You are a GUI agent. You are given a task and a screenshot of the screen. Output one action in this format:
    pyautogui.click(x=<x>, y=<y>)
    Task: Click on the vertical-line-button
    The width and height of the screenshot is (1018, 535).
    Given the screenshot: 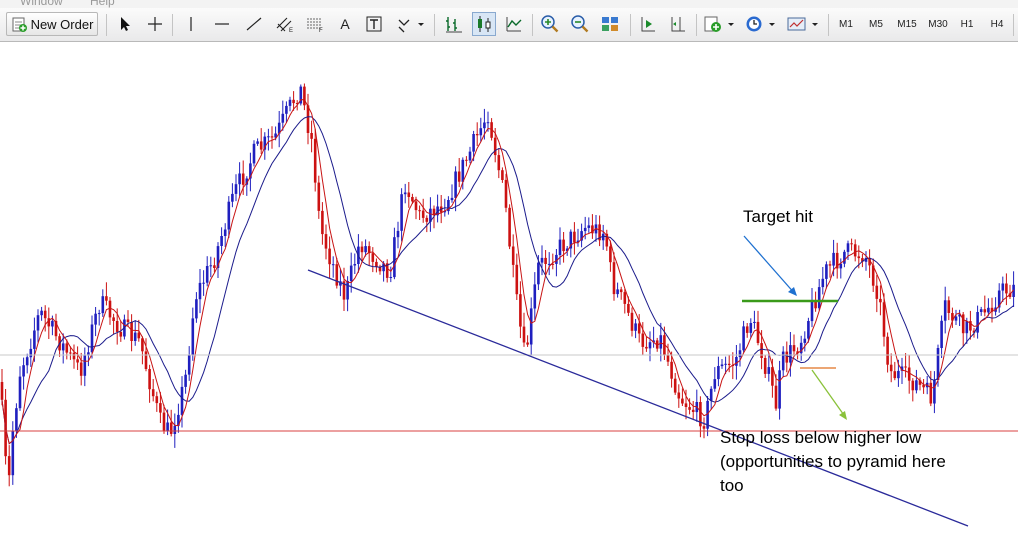 What is the action you would take?
    pyautogui.click(x=191, y=24)
    